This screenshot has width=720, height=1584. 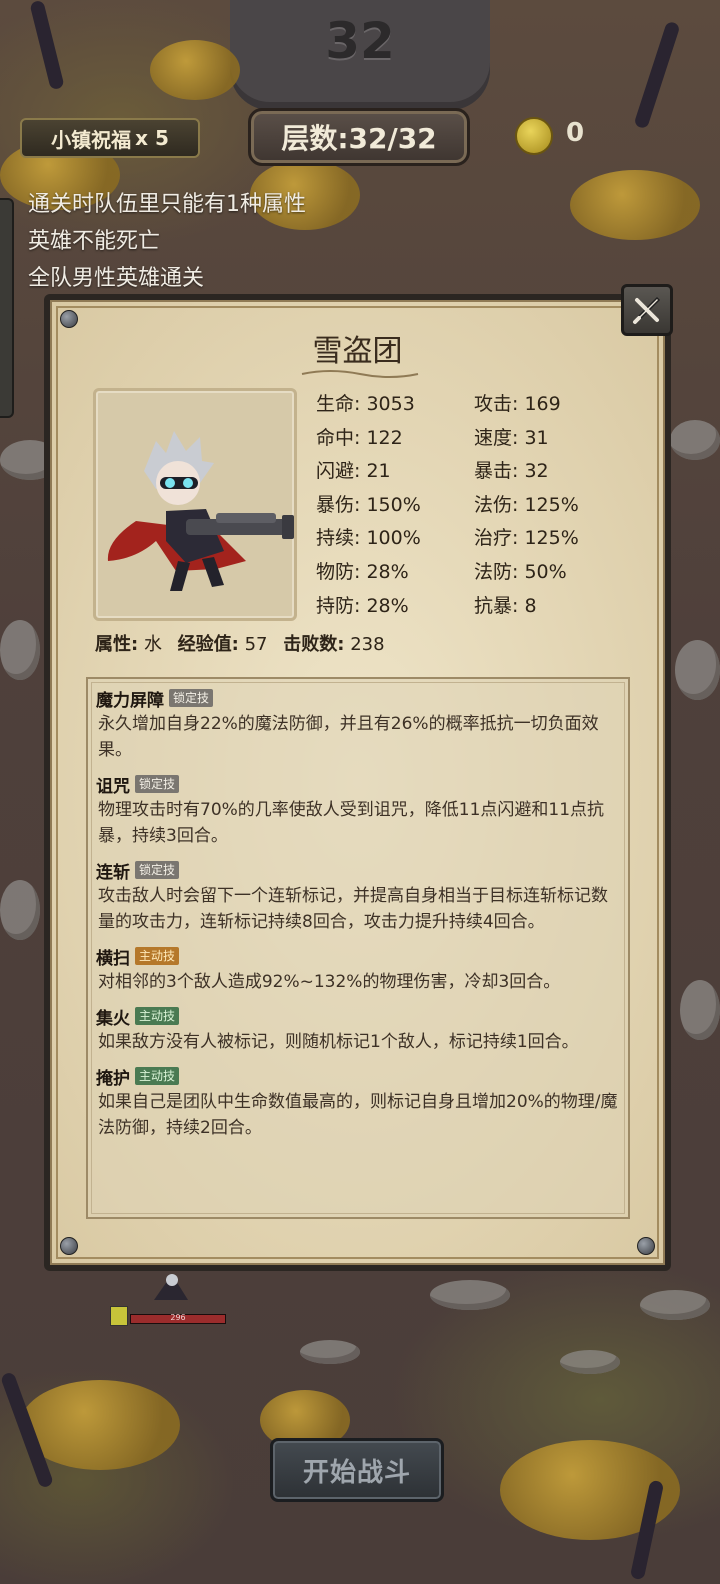 What do you see at coordinates (511, 437) in the screenshot?
I see `stat-speed: 速度: 31` at bounding box center [511, 437].